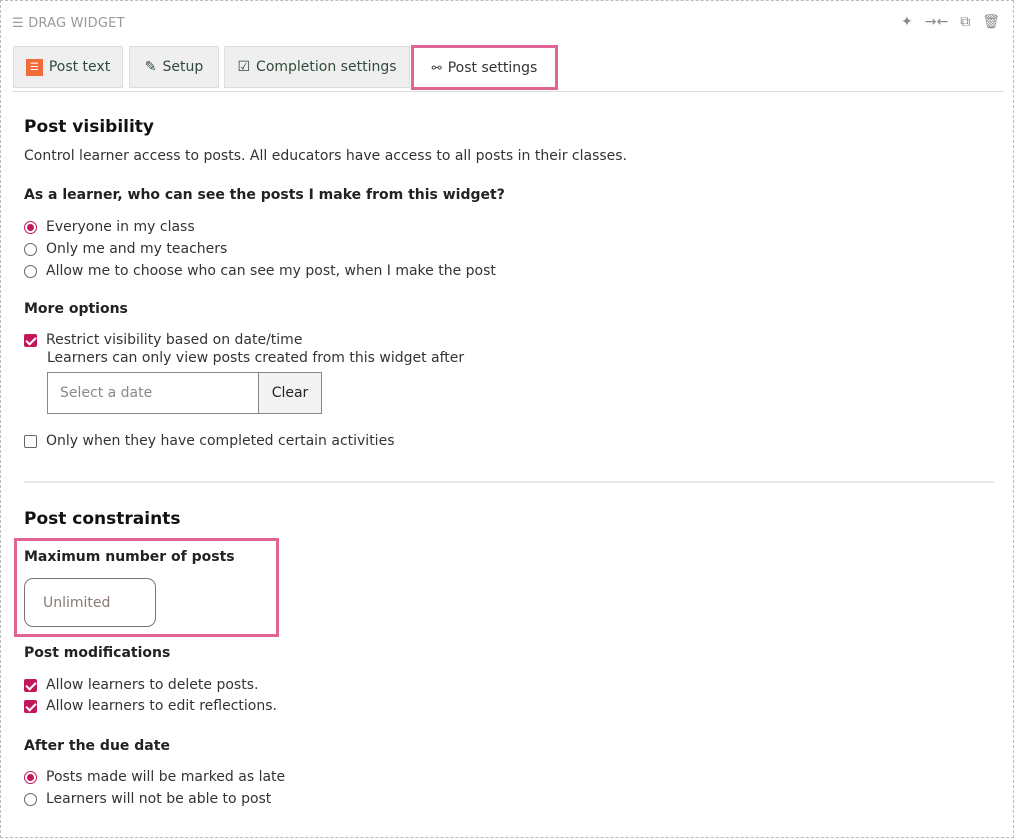 Image resolution: width=1014 pixels, height=838 pixels. I want to click on checkbox-label: Allow learners to edit reflections., so click(161, 706).